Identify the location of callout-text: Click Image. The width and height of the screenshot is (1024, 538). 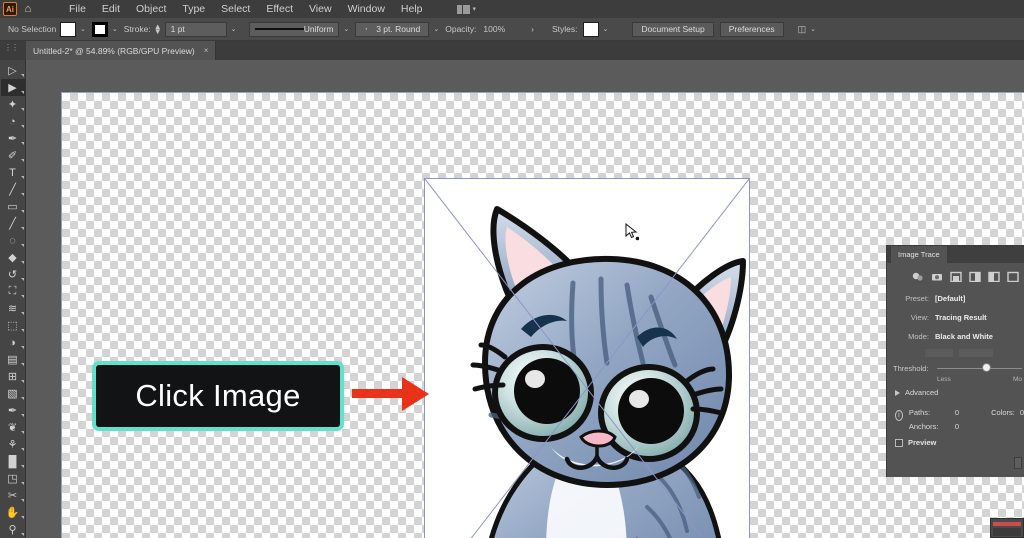
(218, 395).